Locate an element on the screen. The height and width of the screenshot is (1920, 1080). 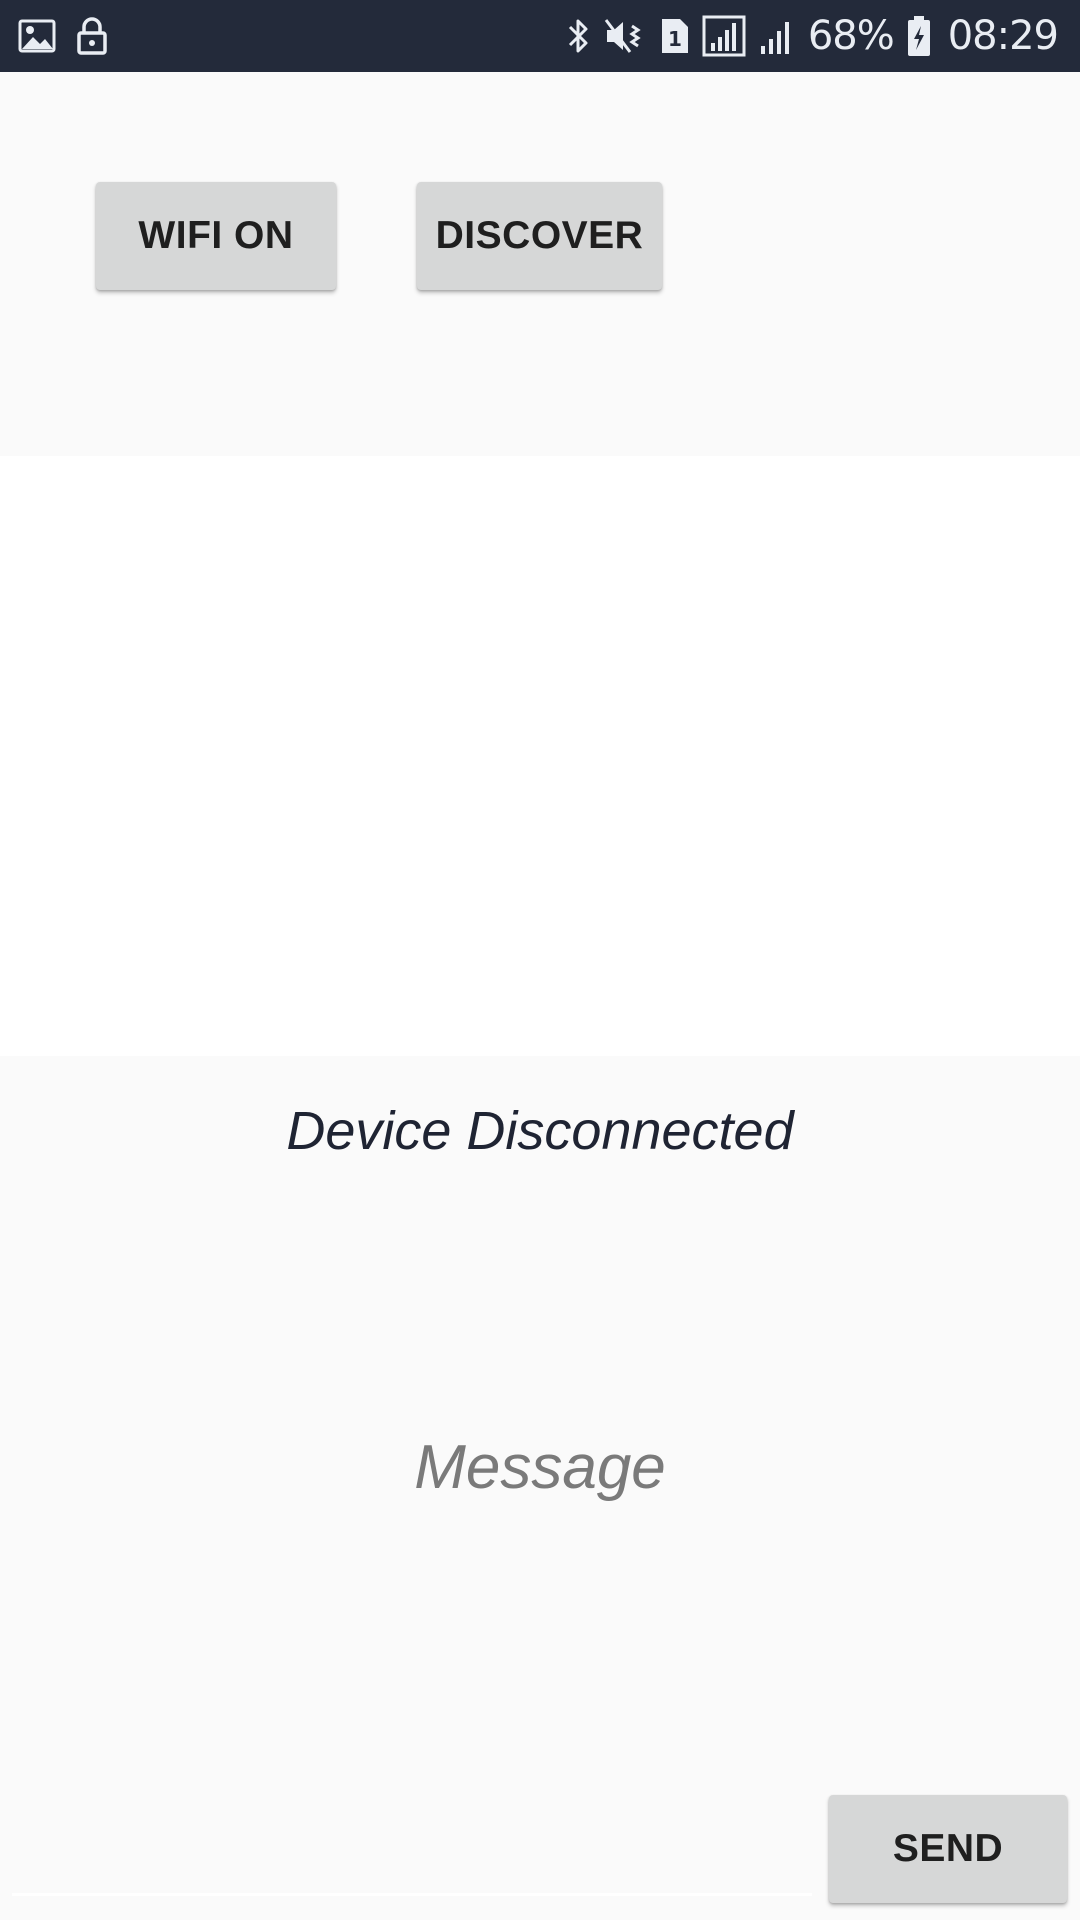
sim-1-icon: 1 is located at coordinates (674, 36).